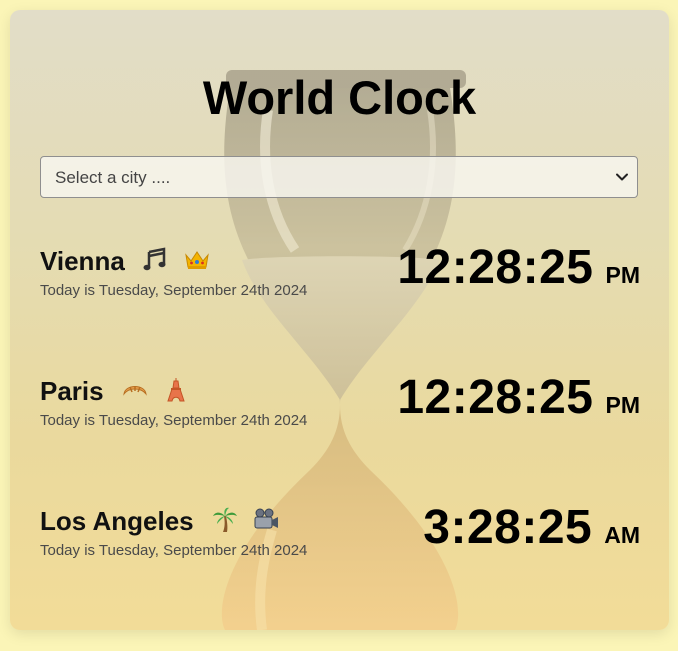  What do you see at coordinates (117, 521) in the screenshot?
I see `city-name: Los Angeles` at bounding box center [117, 521].